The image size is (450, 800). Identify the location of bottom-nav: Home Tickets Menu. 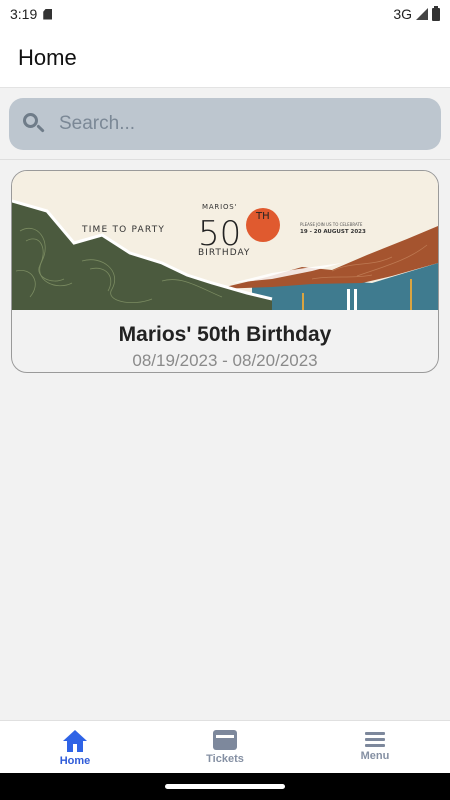
(225, 746).